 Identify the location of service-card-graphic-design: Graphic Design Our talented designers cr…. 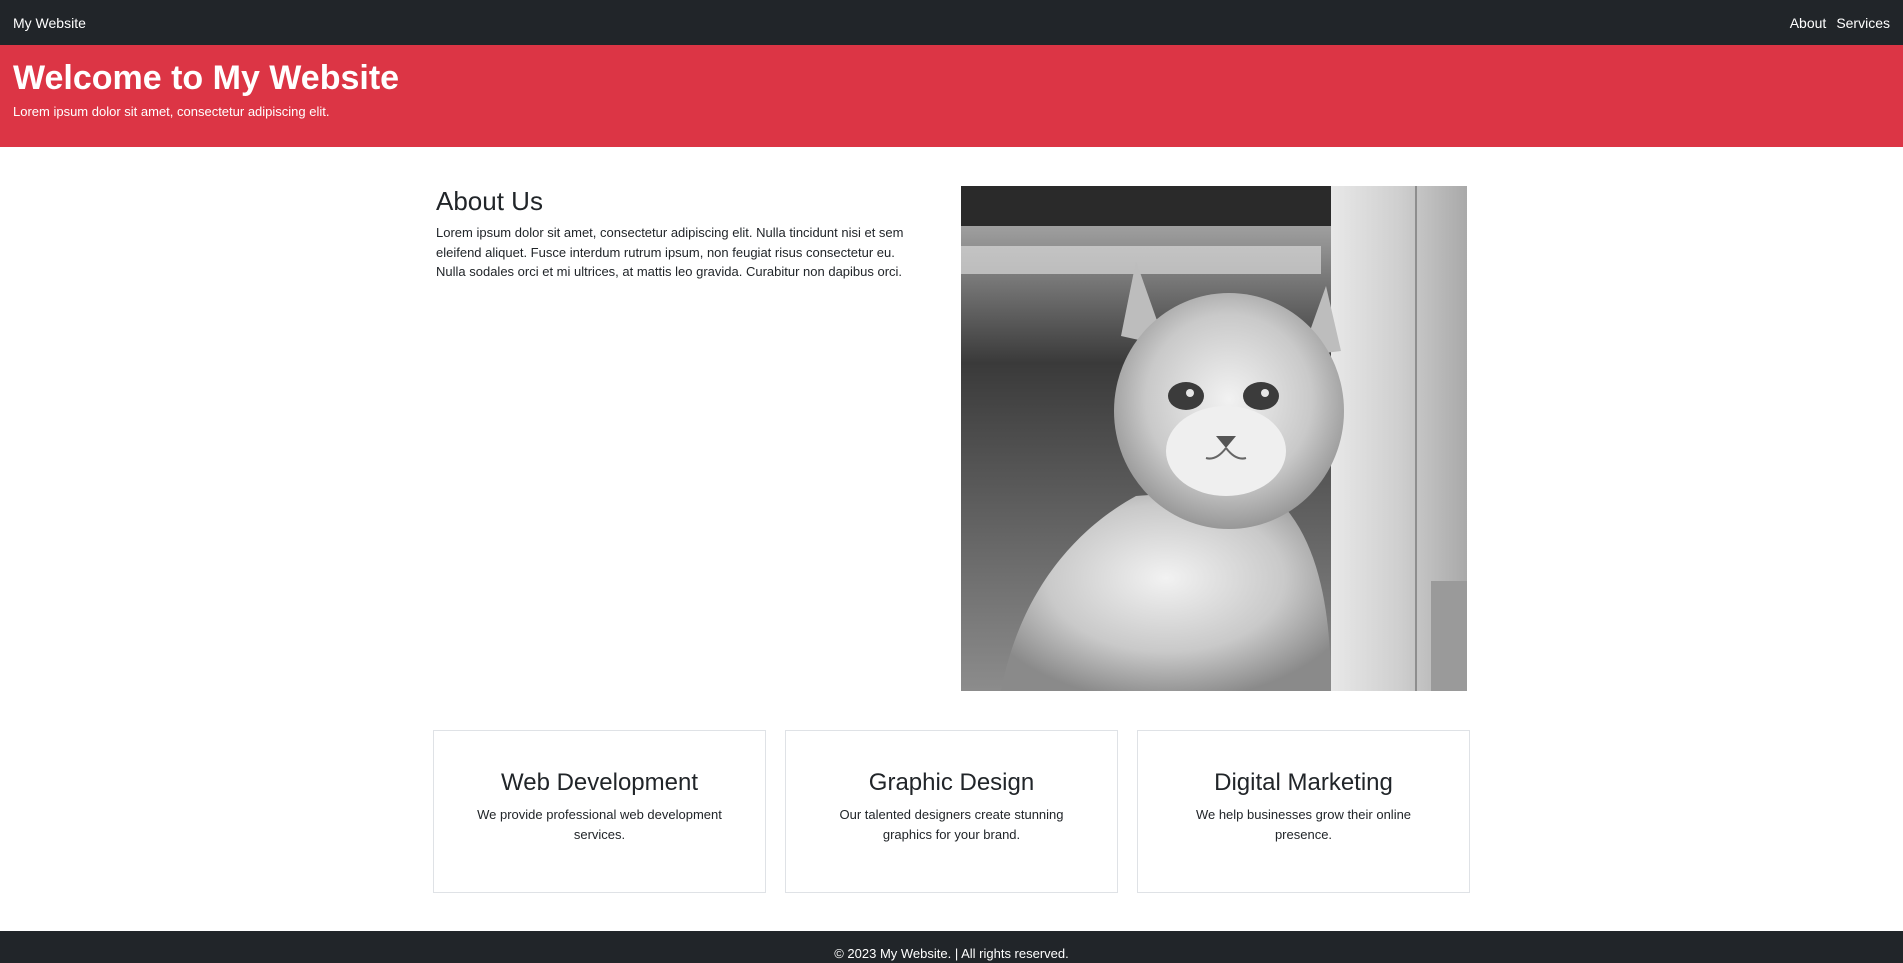
(951, 811).